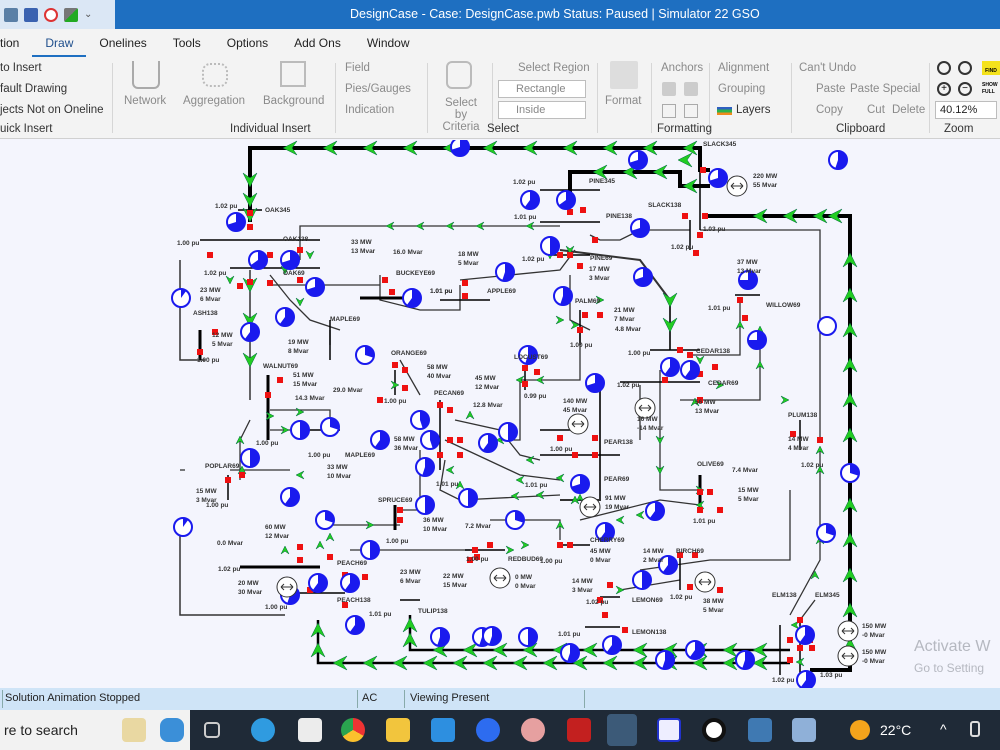  What do you see at coordinates (369, 110) in the screenshot?
I see `indication-dropdown: Indication` at bounding box center [369, 110].